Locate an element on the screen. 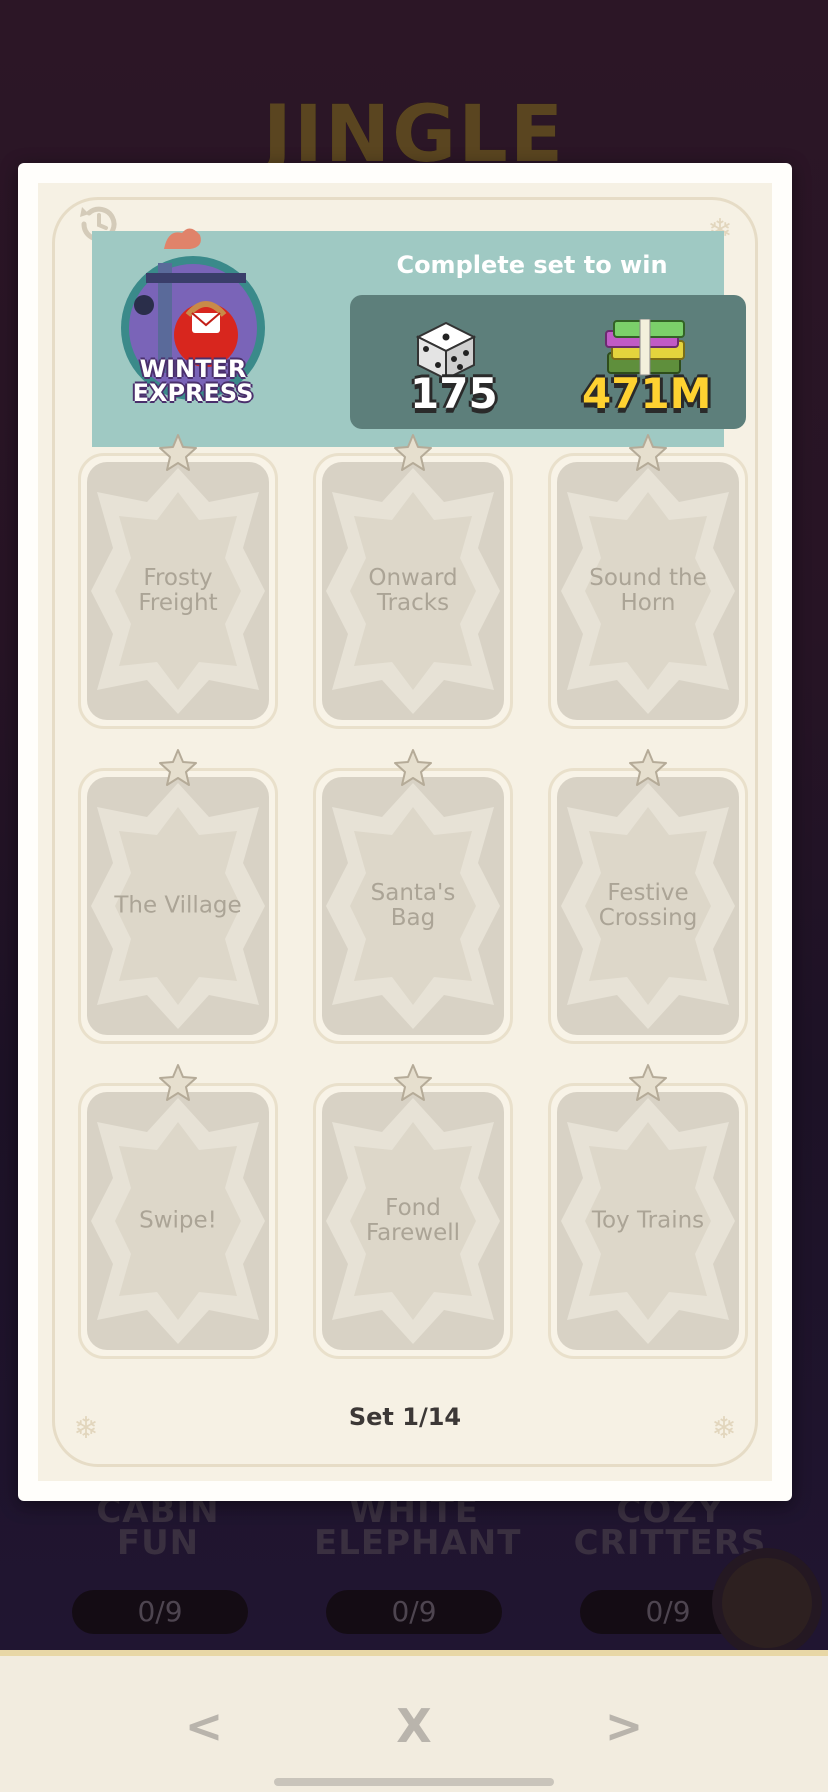 The image size is (828, 1792). sticker-slot: The Village is located at coordinates (178, 896).